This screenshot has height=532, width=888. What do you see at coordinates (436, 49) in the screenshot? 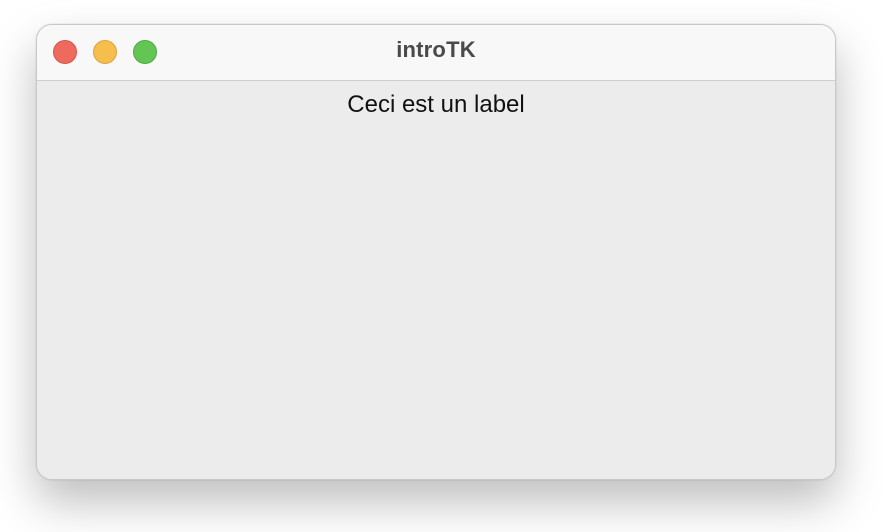
I see `window-title: introTK` at bounding box center [436, 49].